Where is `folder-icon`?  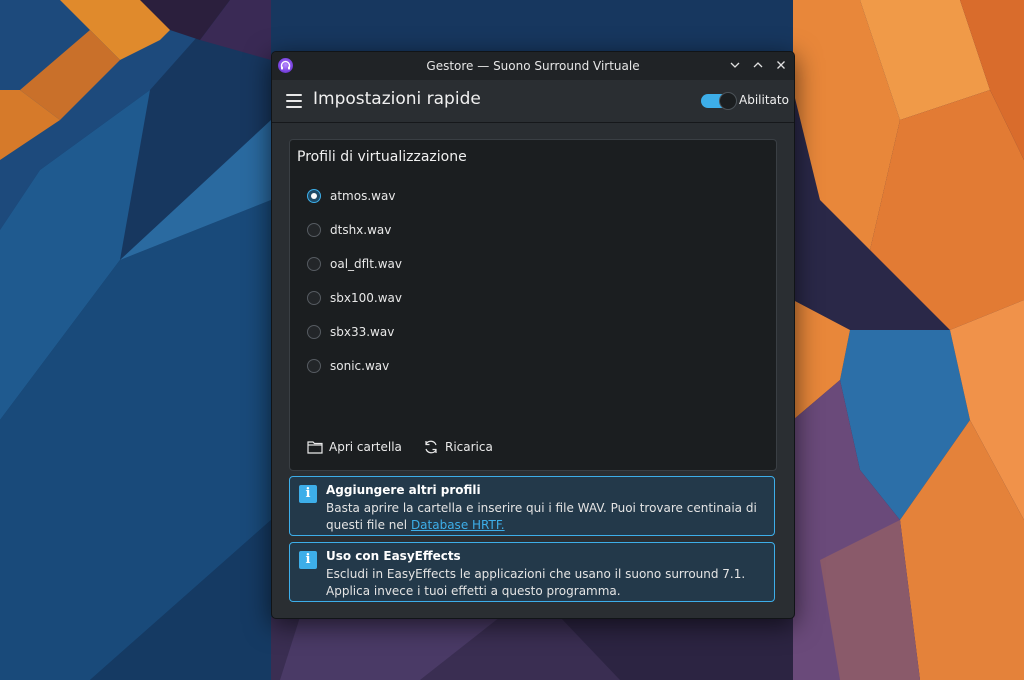 folder-icon is located at coordinates (315, 447).